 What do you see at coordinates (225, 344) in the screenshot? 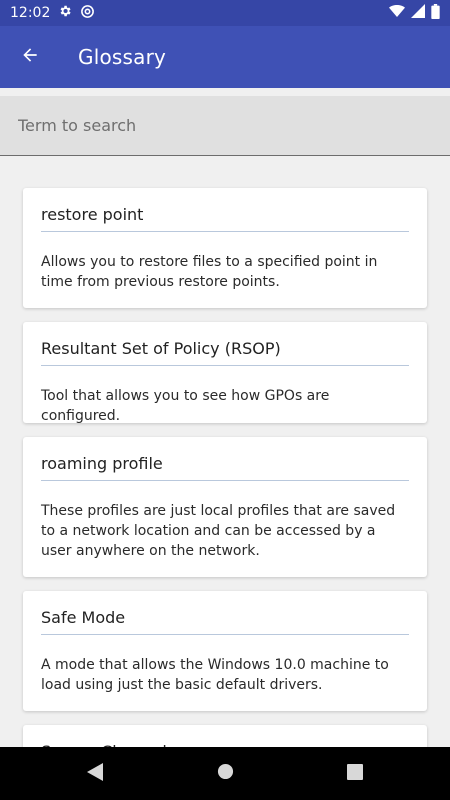
I see `glossary-term: Resultant Set of Policy (RSOP)` at bounding box center [225, 344].